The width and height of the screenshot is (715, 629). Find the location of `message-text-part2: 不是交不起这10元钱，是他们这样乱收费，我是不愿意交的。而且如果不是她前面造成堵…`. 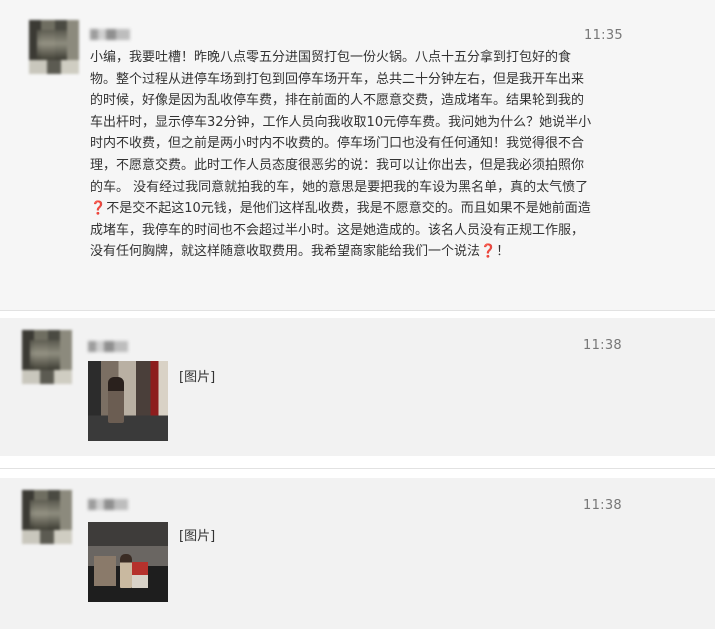

message-text-part2: 不是交不起这10元钱，是他们这样乱收费，我是不愿意交的。而且如果不是她前面造成堵… is located at coordinates (340, 230).